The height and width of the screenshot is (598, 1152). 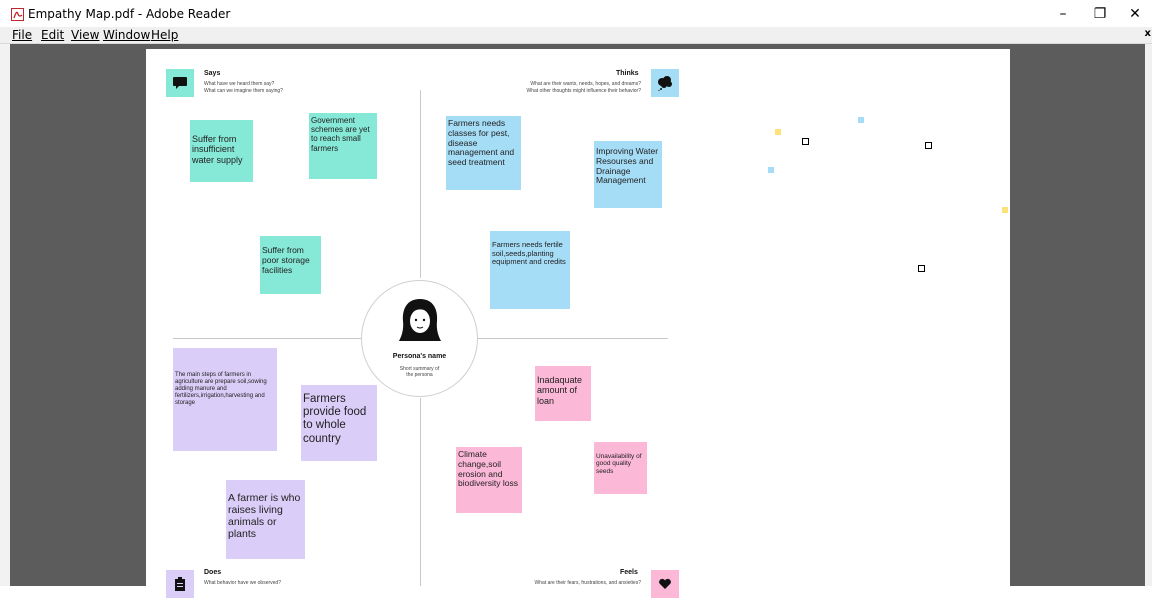 What do you see at coordinates (420, 492) in the screenshot?
I see `vertical-divider-bottom` at bounding box center [420, 492].